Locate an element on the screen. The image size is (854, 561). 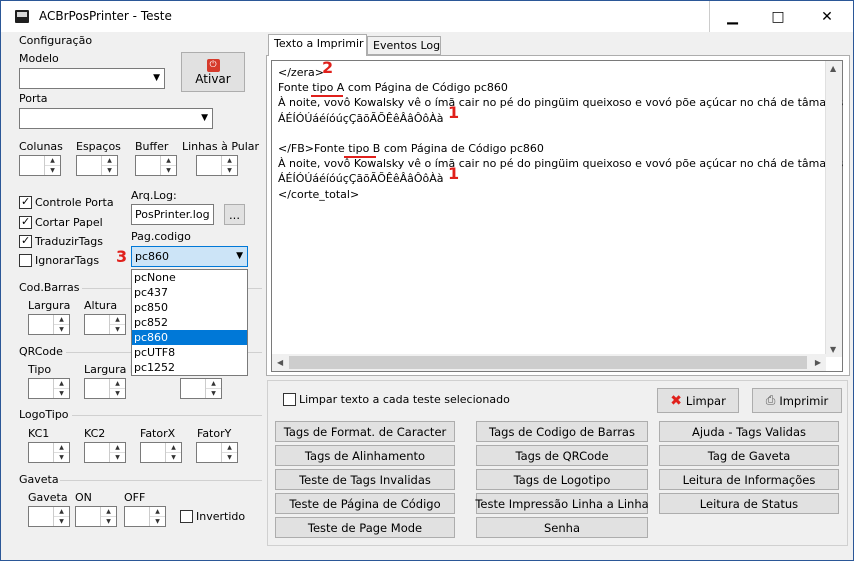
config-group-title: Configuração is located at coordinates (56, 40).